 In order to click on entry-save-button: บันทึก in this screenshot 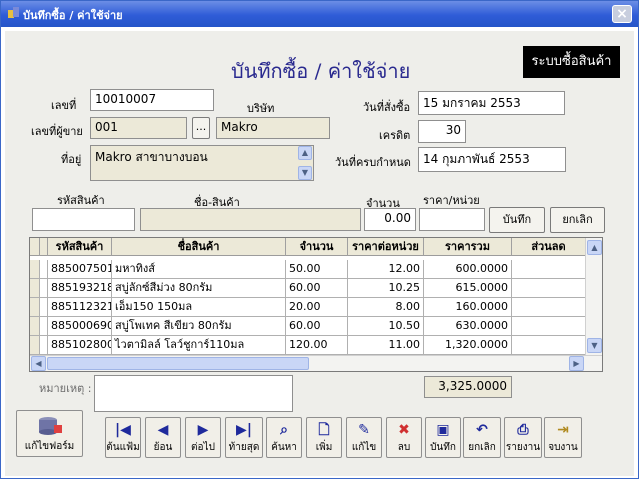, I will do `click(517, 220)`.